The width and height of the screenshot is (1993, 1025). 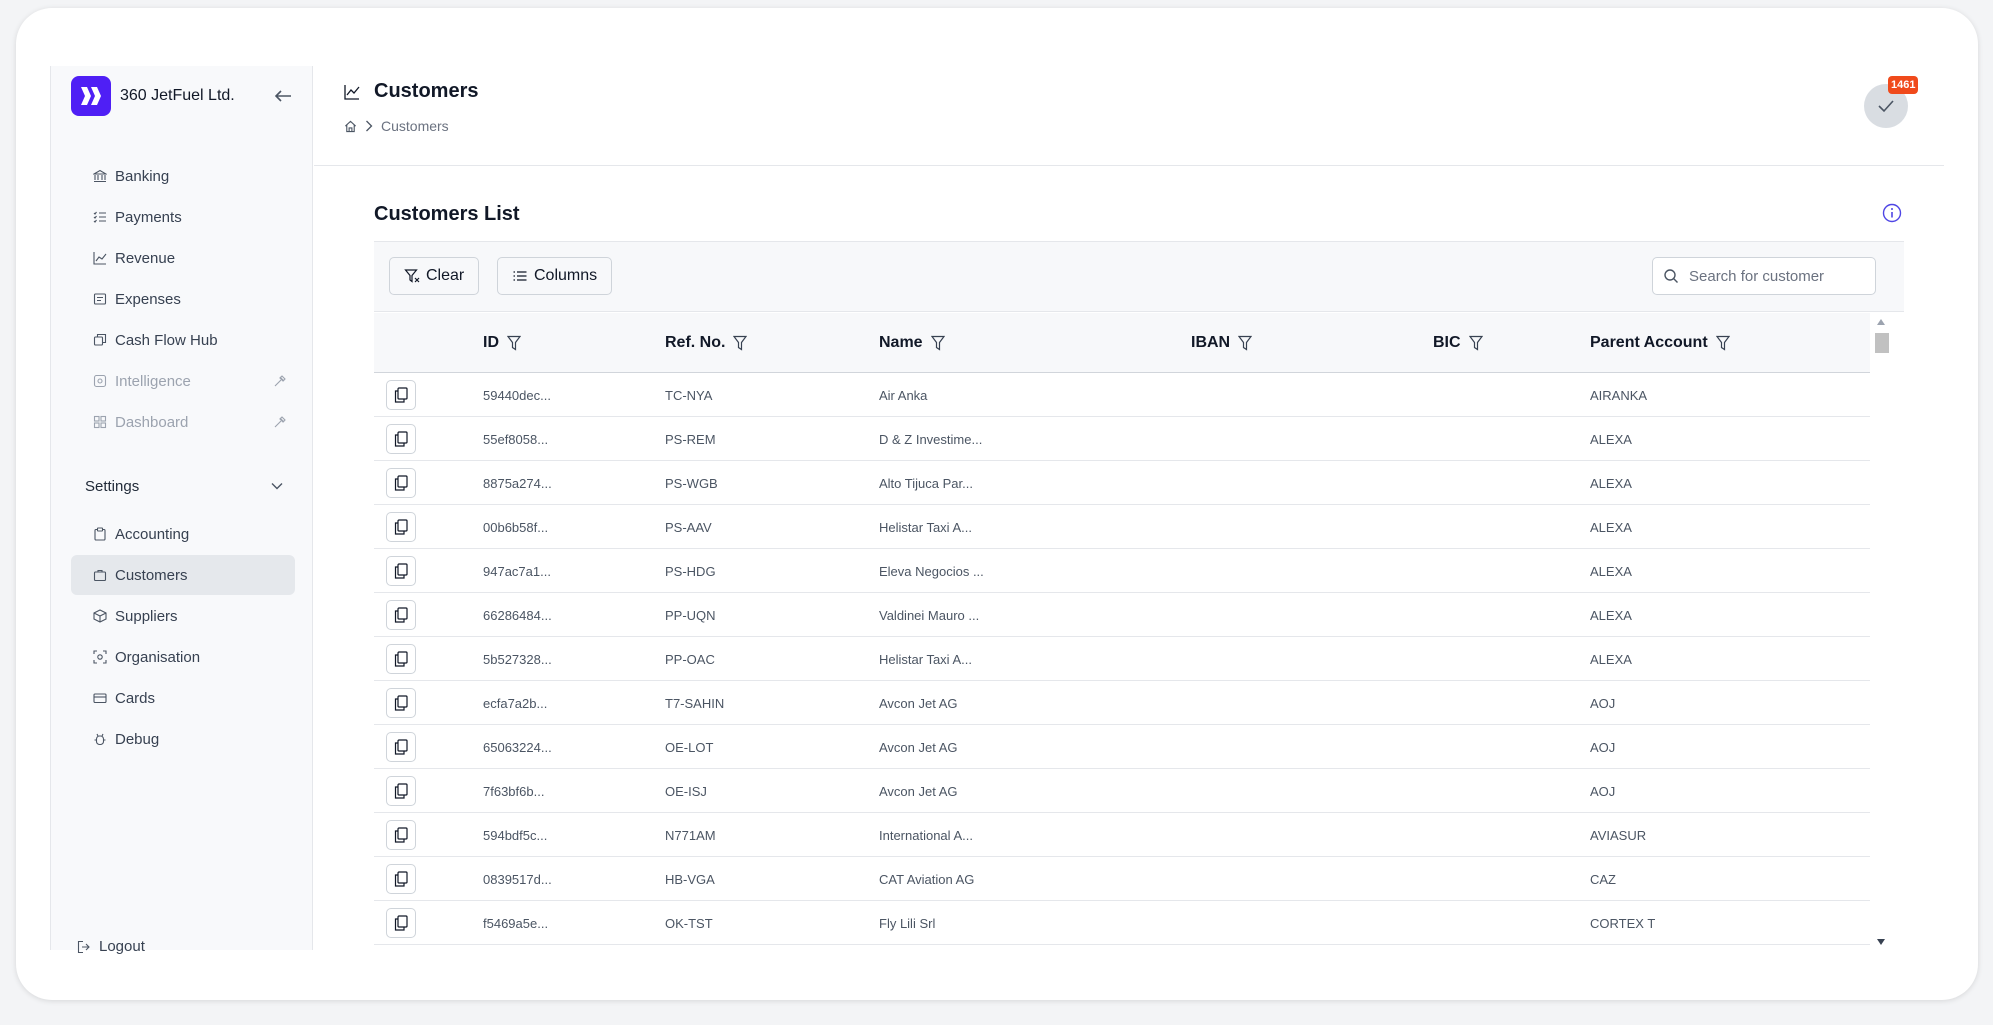 What do you see at coordinates (183, 698) in the screenshot?
I see `sidebar-item-cards: Cards` at bounding box center [183, 698].